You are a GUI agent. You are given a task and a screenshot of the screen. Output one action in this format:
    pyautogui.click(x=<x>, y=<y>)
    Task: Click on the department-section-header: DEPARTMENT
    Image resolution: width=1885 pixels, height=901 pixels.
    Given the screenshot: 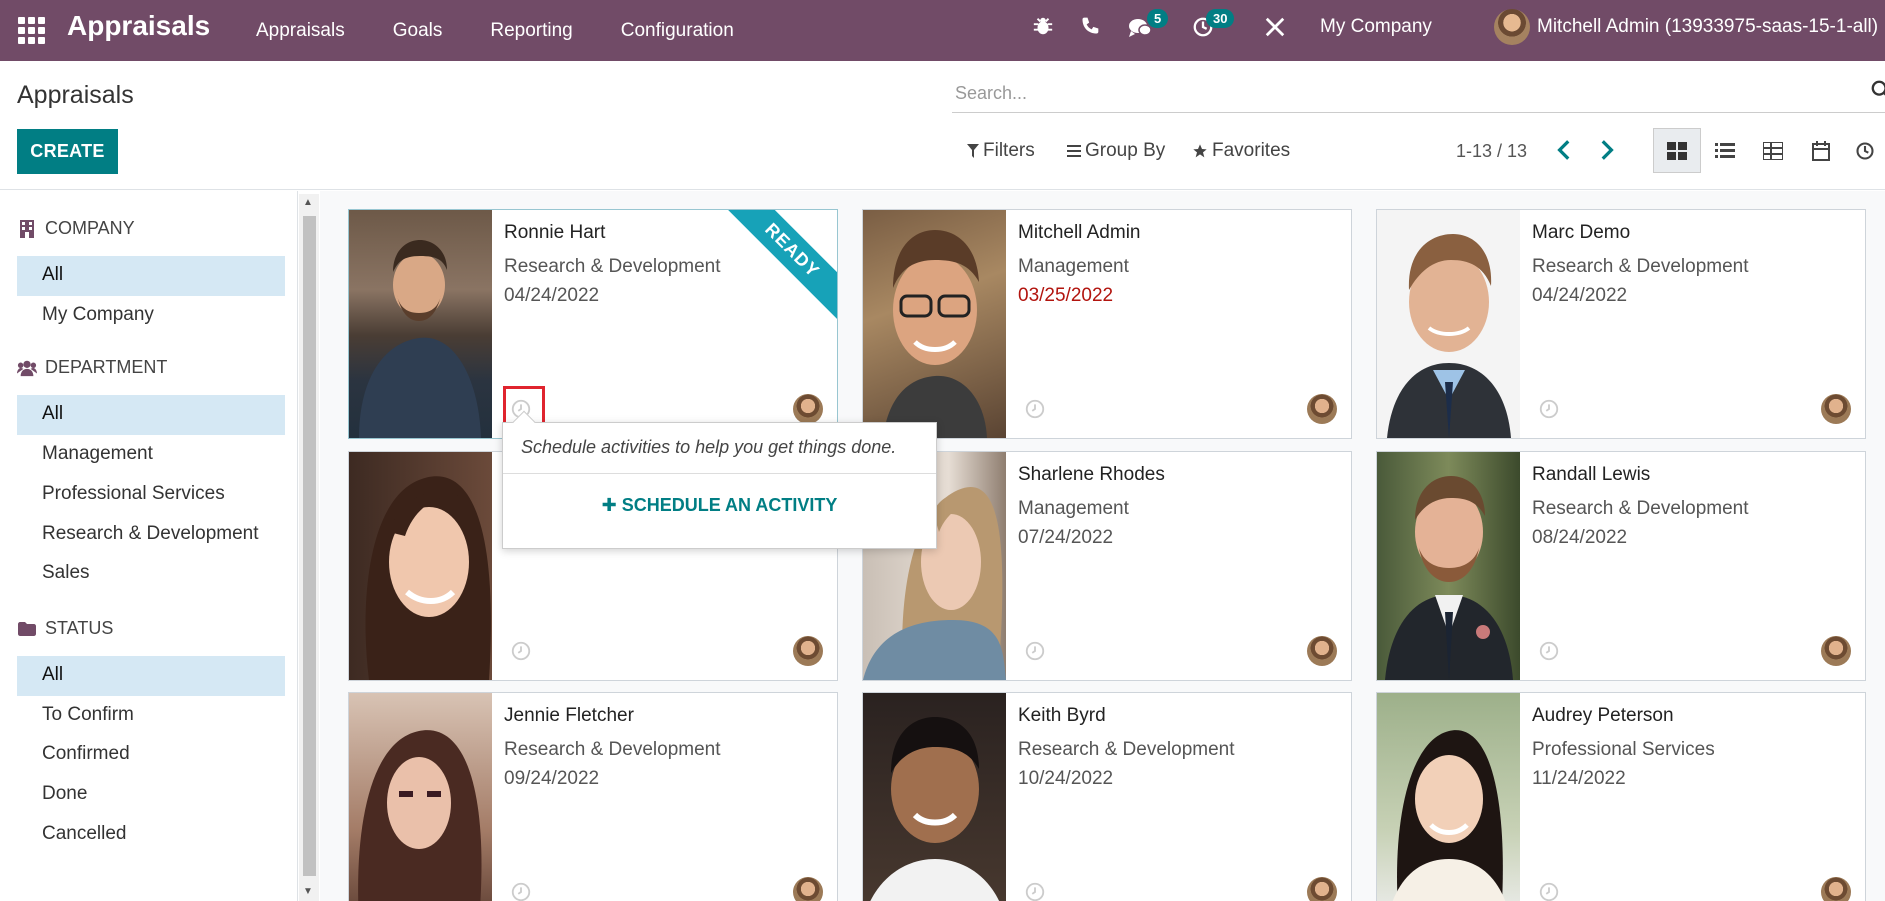 What is the action you would take?
    pyautogui.click(x=92, y=367)
    